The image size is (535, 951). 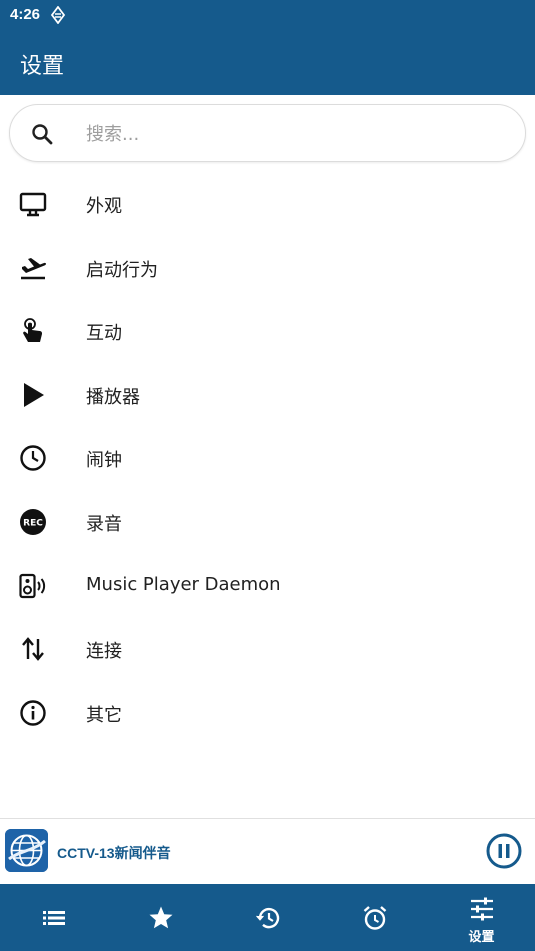 What do you see at coordinates (25, 14) in the screenshot?
I see `status-time: 4:26` at bounding box center [25, 14].